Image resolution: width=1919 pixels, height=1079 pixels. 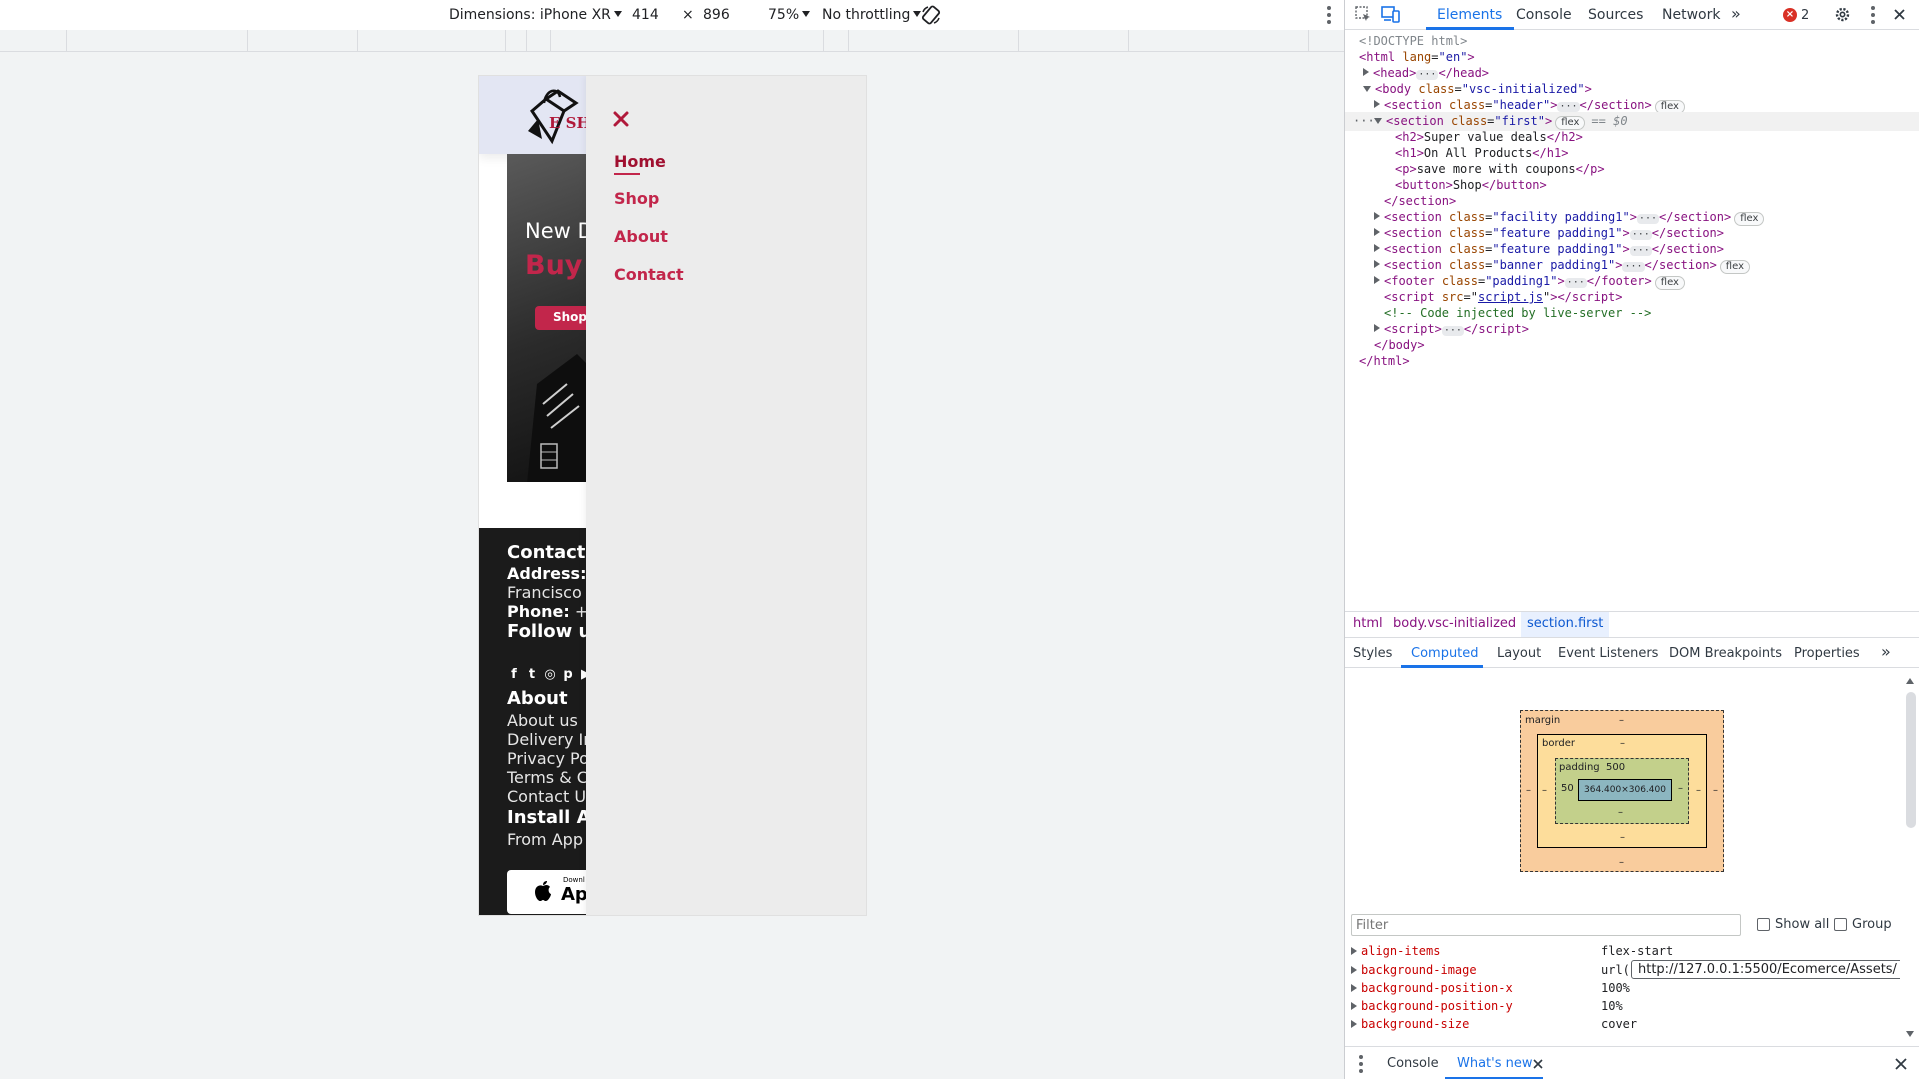 I want to click on box-model-padding: padding 500 50 – – 364.400×306.400, so click(x=1622, y=791).